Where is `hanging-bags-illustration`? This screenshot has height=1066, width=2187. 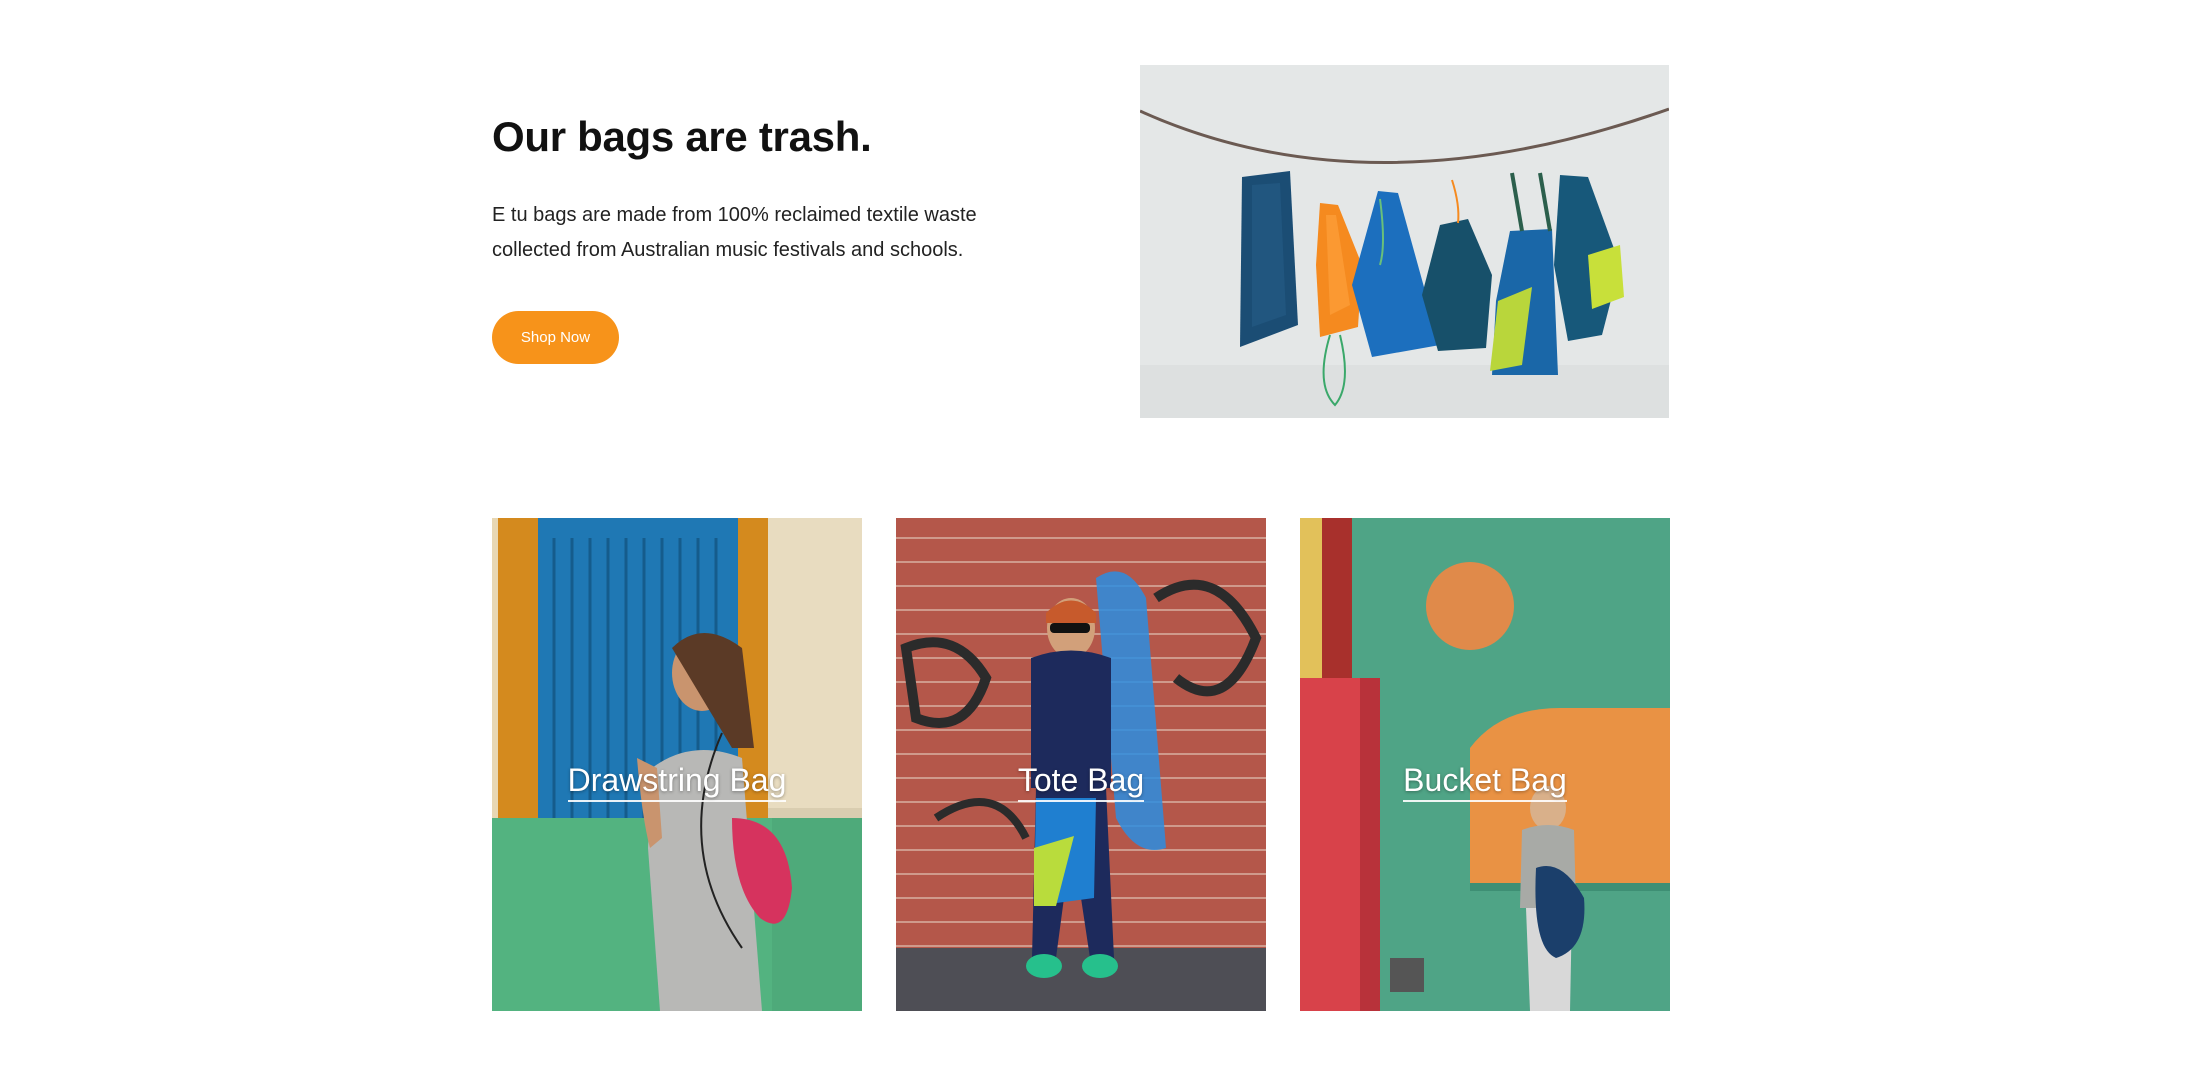
hanging-bags-illustration is located at coordinates (1404, 241).